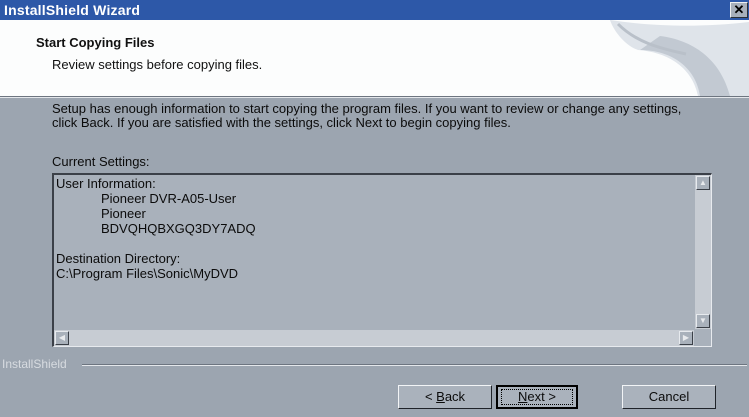  What do you see at coordinates (101, 161) in the screenshot?
I see `current-settings-label: Current Settings:` at bounding box center [101, 161].